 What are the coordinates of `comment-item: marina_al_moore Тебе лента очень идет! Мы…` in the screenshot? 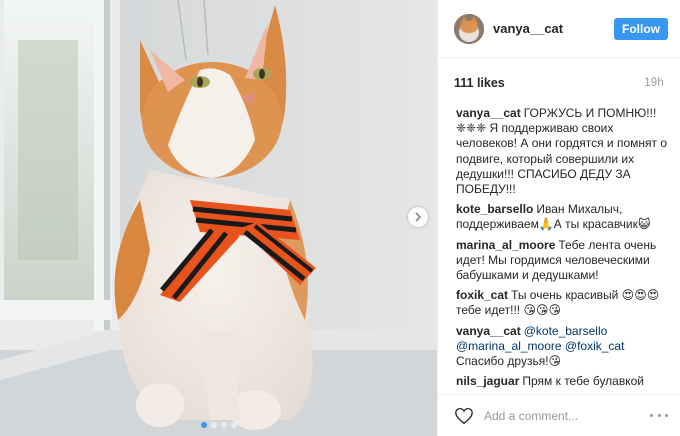 It's located at (562, 261).